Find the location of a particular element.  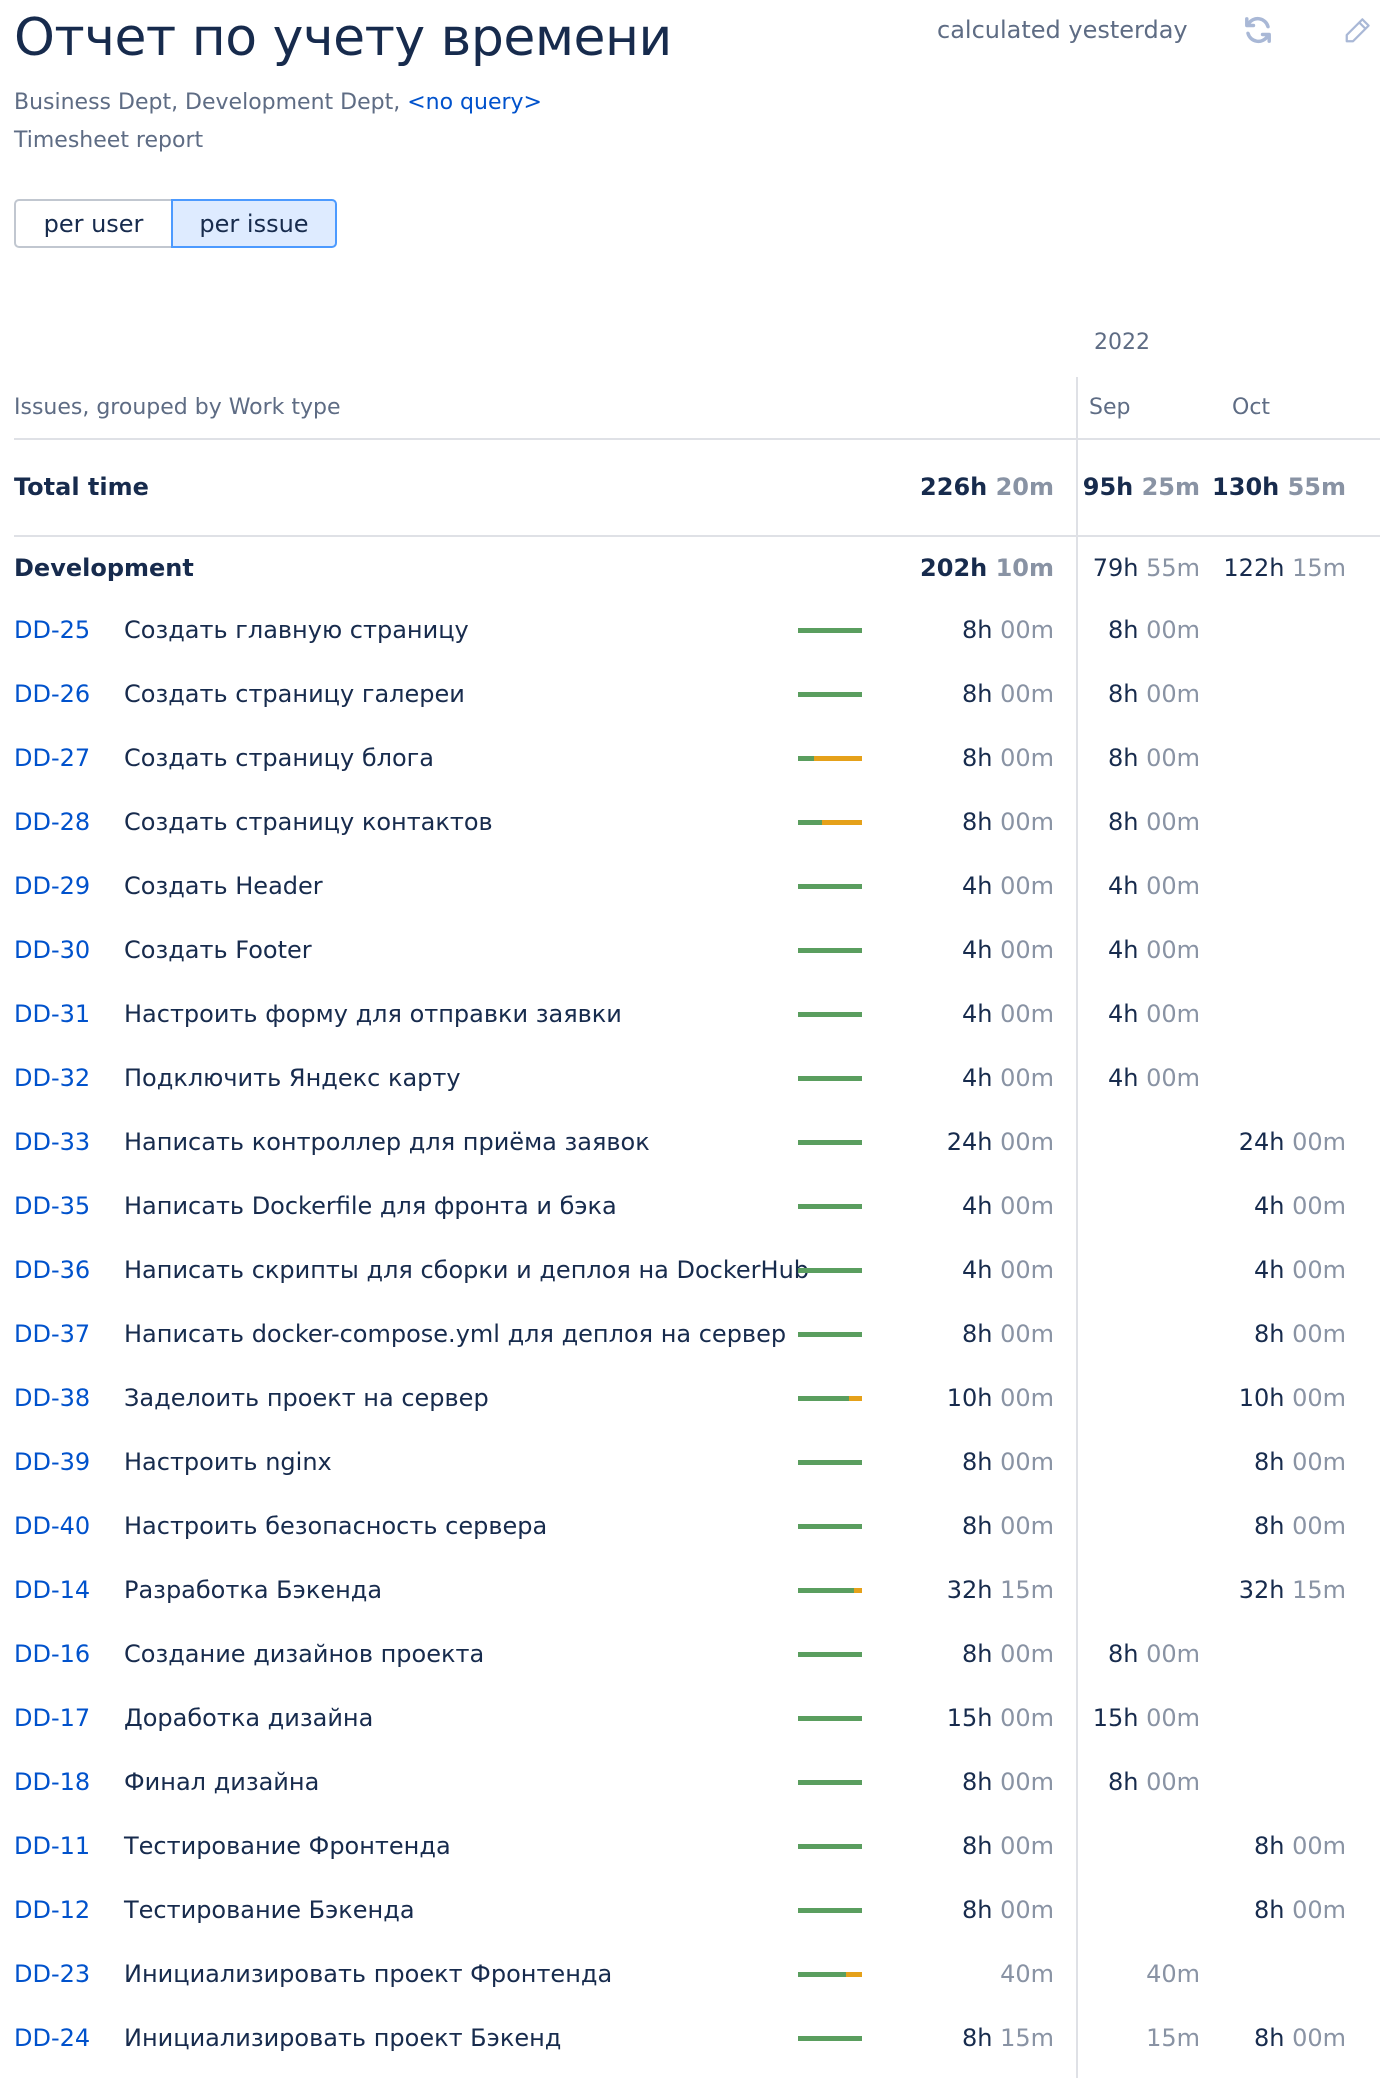

issue-summary: Финал дизайна is located at coordinates (222, 1782).